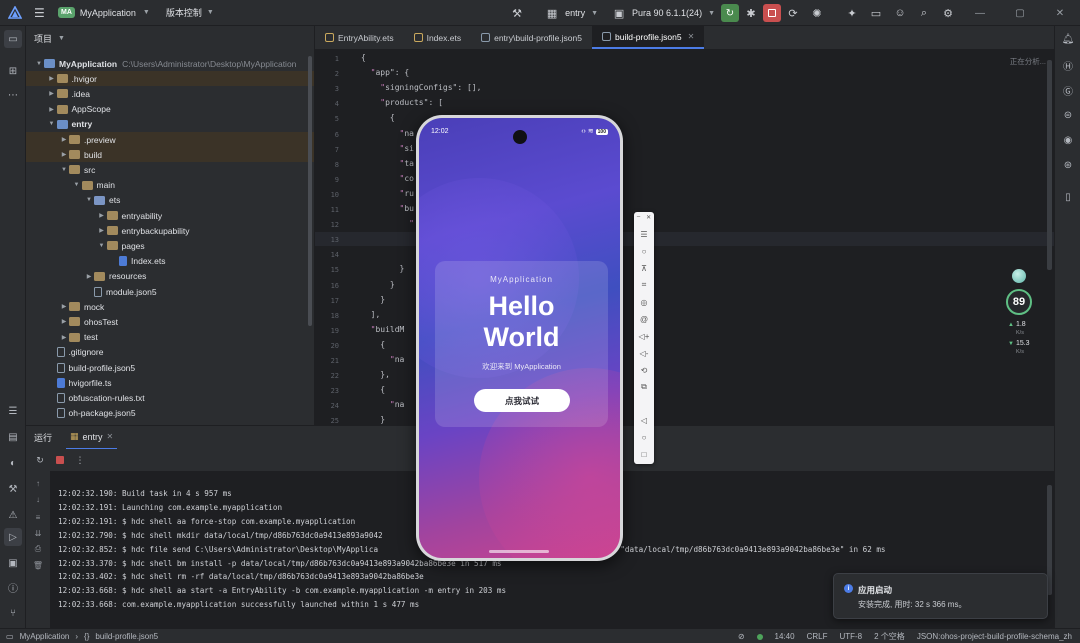 The image size is (1080, 643). Describe the element at coordinates (190, 12) in the screenshot. I see `vcs-menu: 版本控制 ▼` at that location.